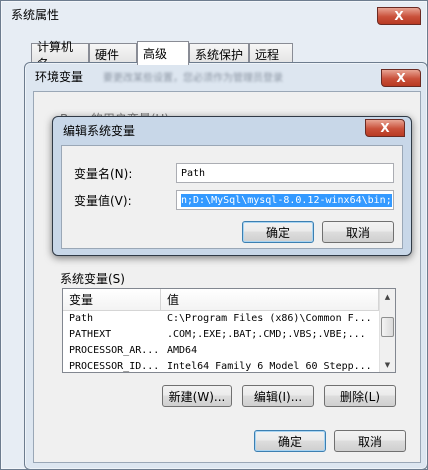 The width and height of the screenshot is (428, 470). I want to click on table-scrollbar: ▲ ▼, so click(387, 330).